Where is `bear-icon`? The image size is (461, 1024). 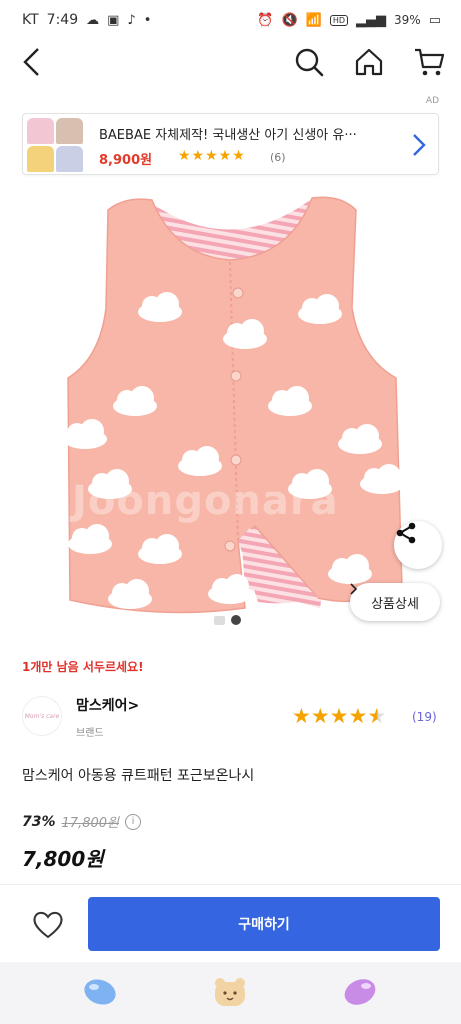 bear-icon is located at coordinates (230, 992).